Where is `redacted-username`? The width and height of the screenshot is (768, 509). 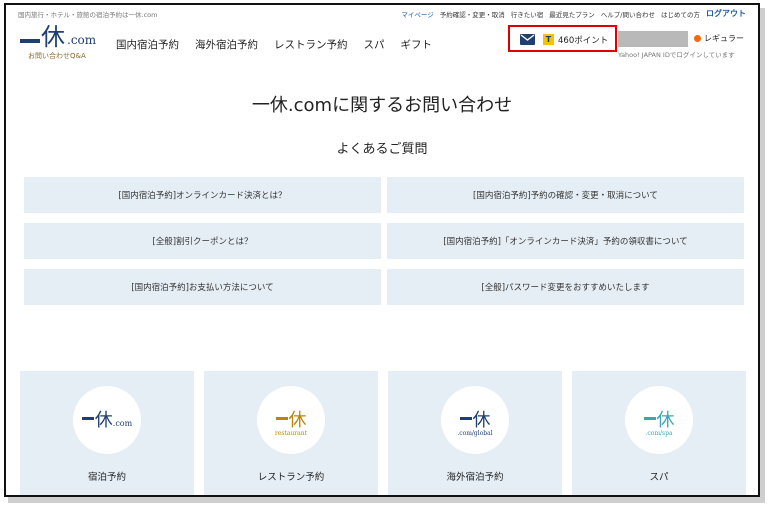
redacted-username is located at coordinates (653, 39).